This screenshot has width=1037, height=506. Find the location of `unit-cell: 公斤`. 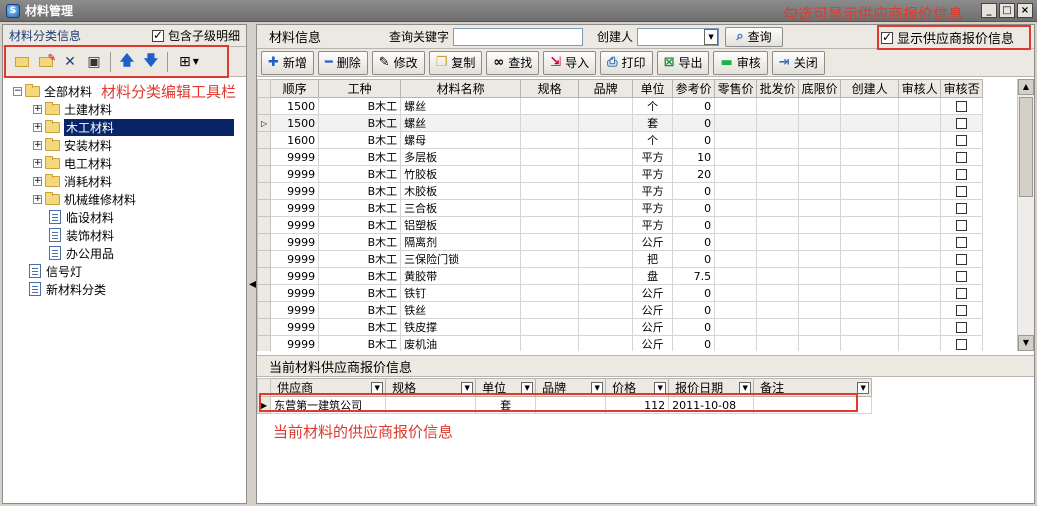

unit-cell: 公斤 is located at coordinates (653, 343).